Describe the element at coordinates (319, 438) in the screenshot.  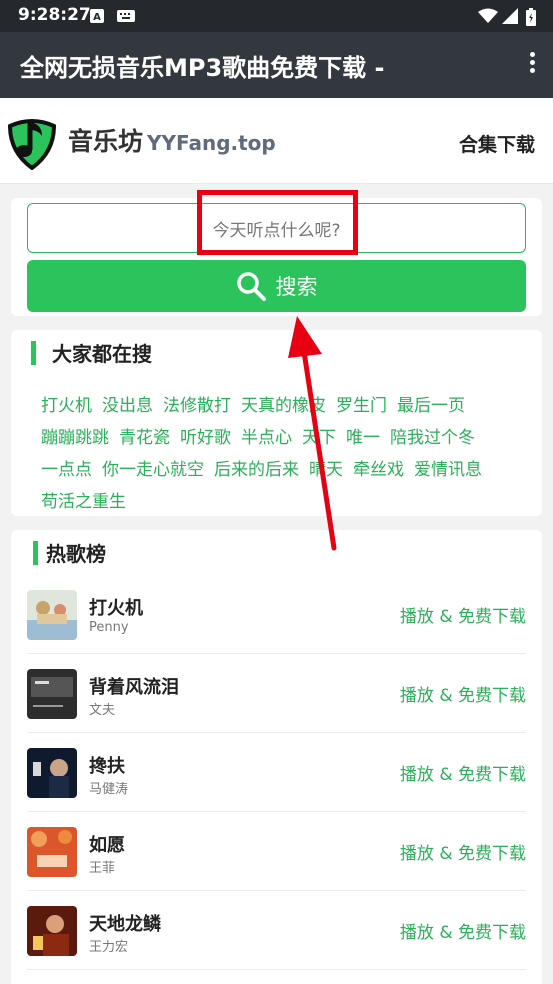
I see `search-tag: 天下` at that location.